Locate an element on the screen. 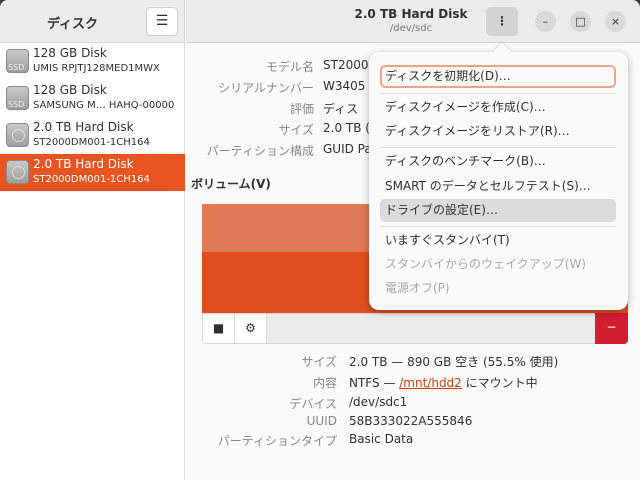  size-label: サイズ is located at coordinates (296, 130).